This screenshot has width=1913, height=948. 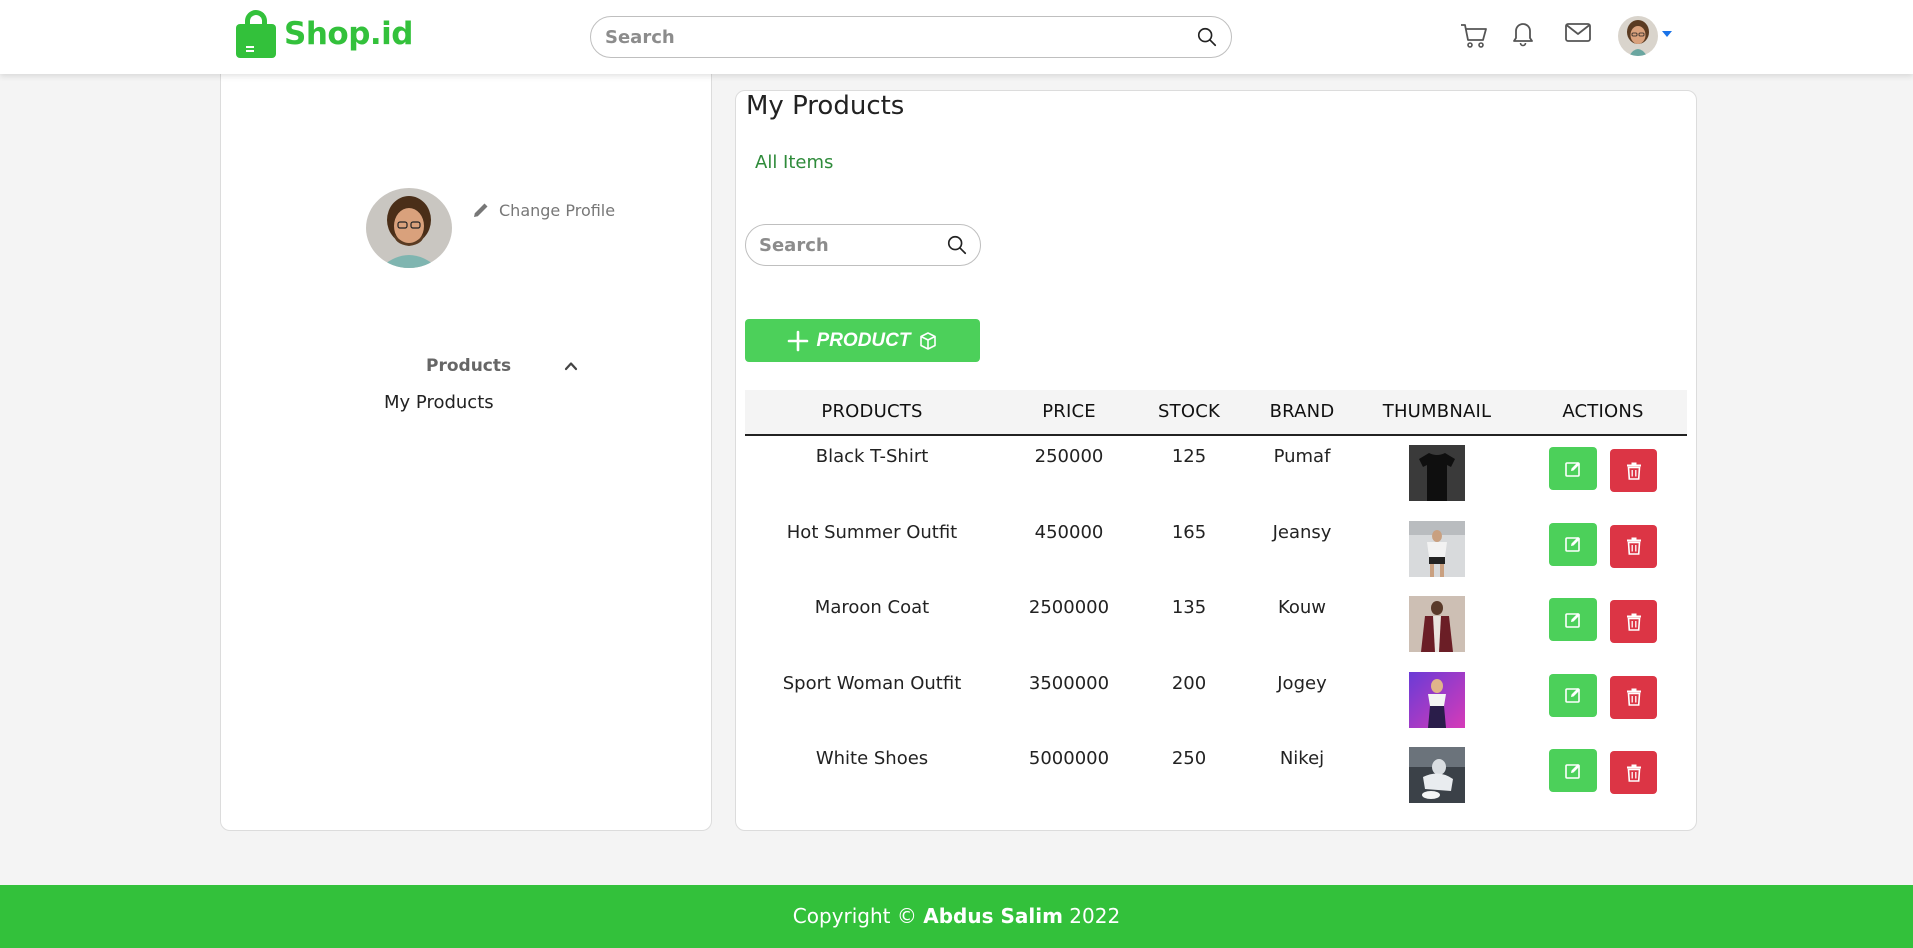 I want to click on brand-logo: Shop.id, so click(x=324, y=34).